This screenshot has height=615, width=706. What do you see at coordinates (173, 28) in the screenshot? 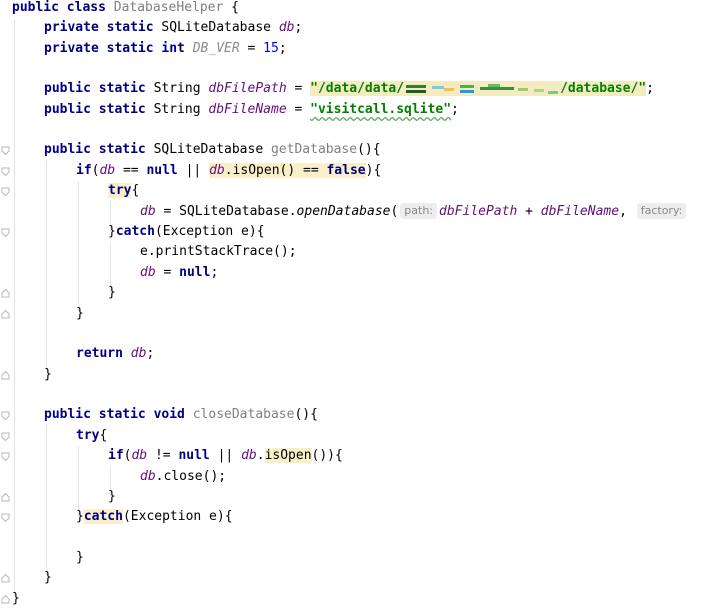
I see `code-line-db-field: private static SQLiteDatabase db;` at bounding box center [173, 28].